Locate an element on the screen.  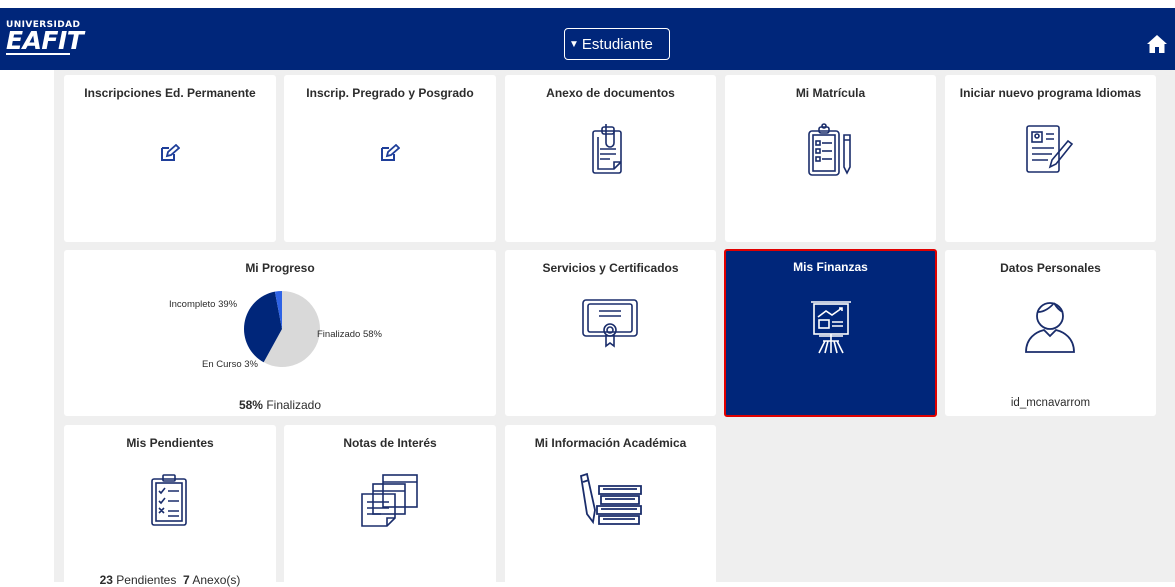
progress-percent: 58% is located at coordinates (250, 405).